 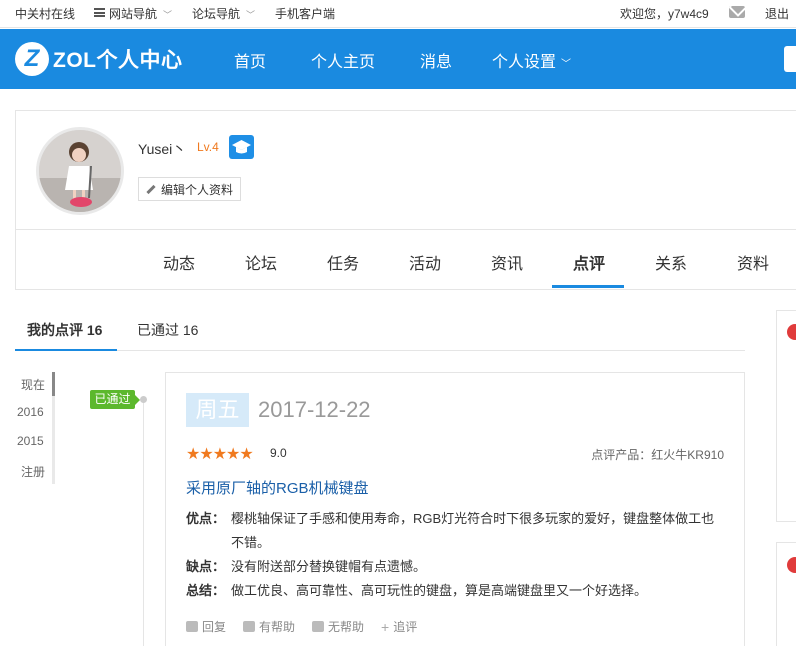 I want to click on plus-icon: +, so click(x=385, y=626).